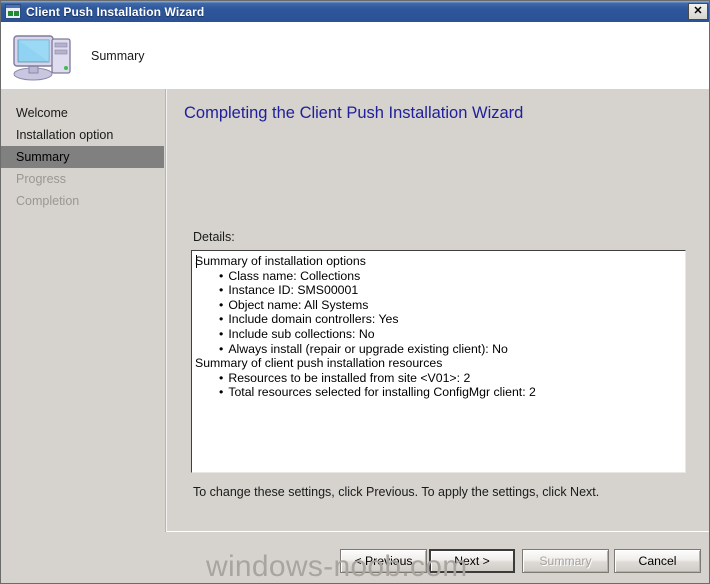 Image resolution: width=710 pixels, height=584 pixels. Describe the element at coordinates (472, 561) in the screenshot. I see `next-button: Next >` at that location.